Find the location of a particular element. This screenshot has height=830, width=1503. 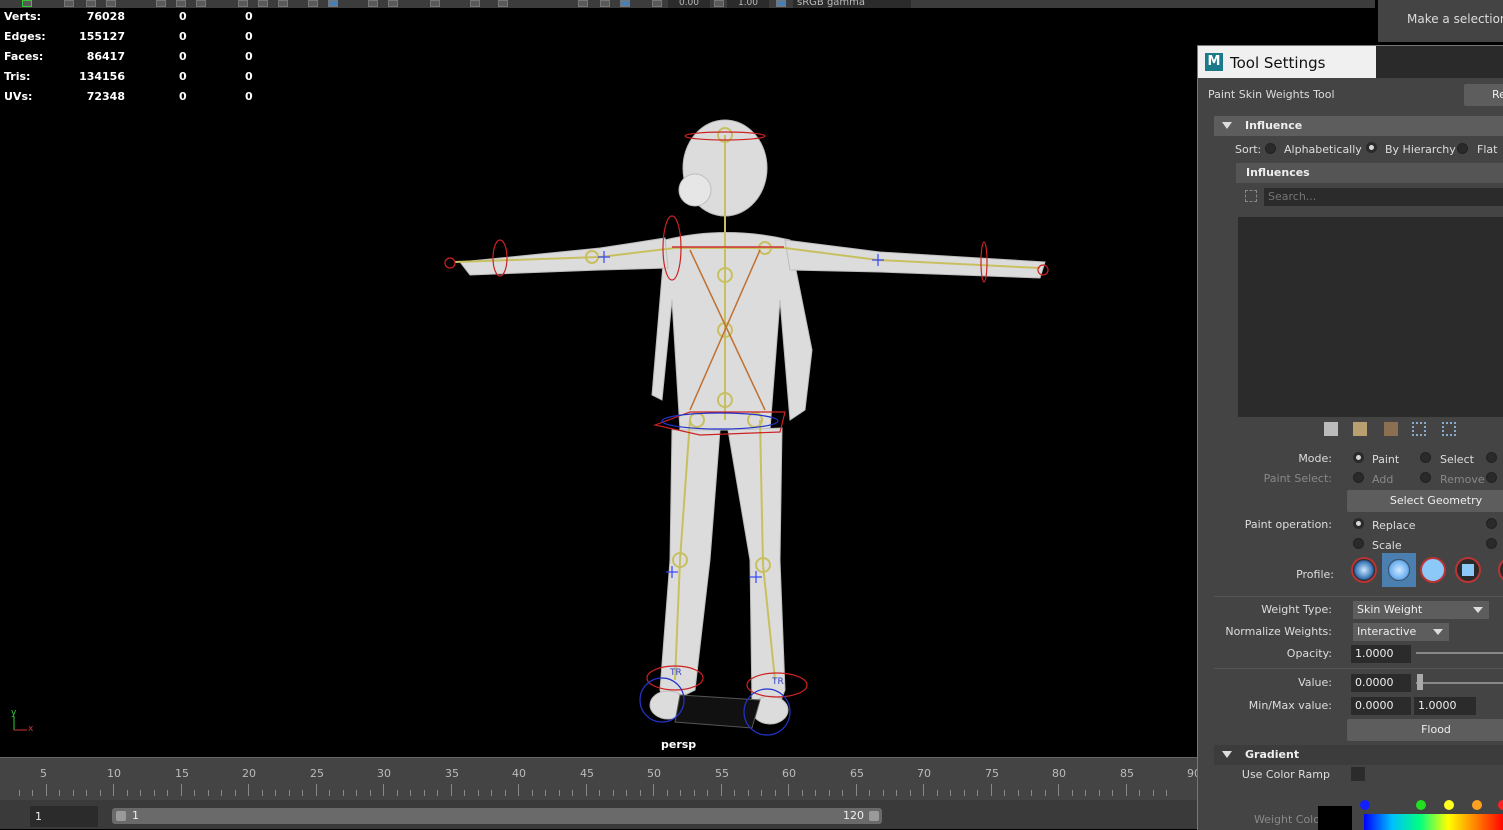

color-space-dropdown: sRGB gamma is located at coordinates (852, 4).